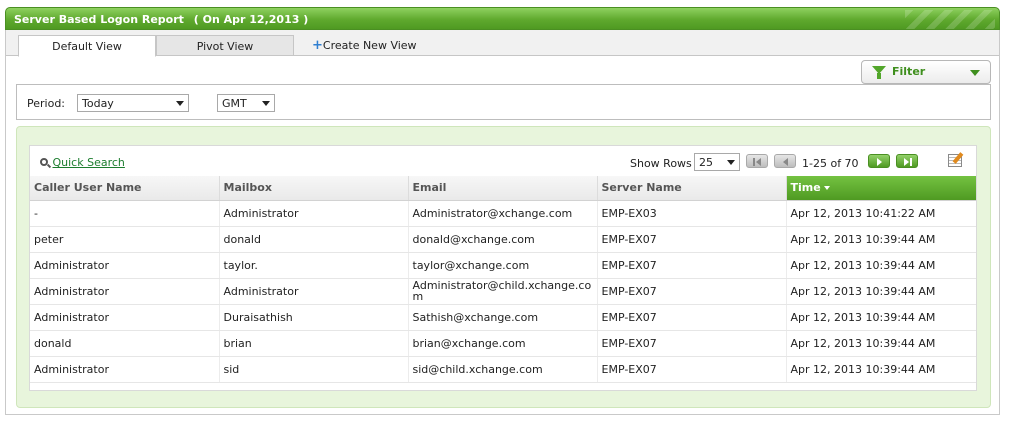  What do you see at coordinates (881, 213) in the screenshot?
I see `cell-time: Apr 12, 2013 10:41:22 AM` at bounding box center [881, 213].